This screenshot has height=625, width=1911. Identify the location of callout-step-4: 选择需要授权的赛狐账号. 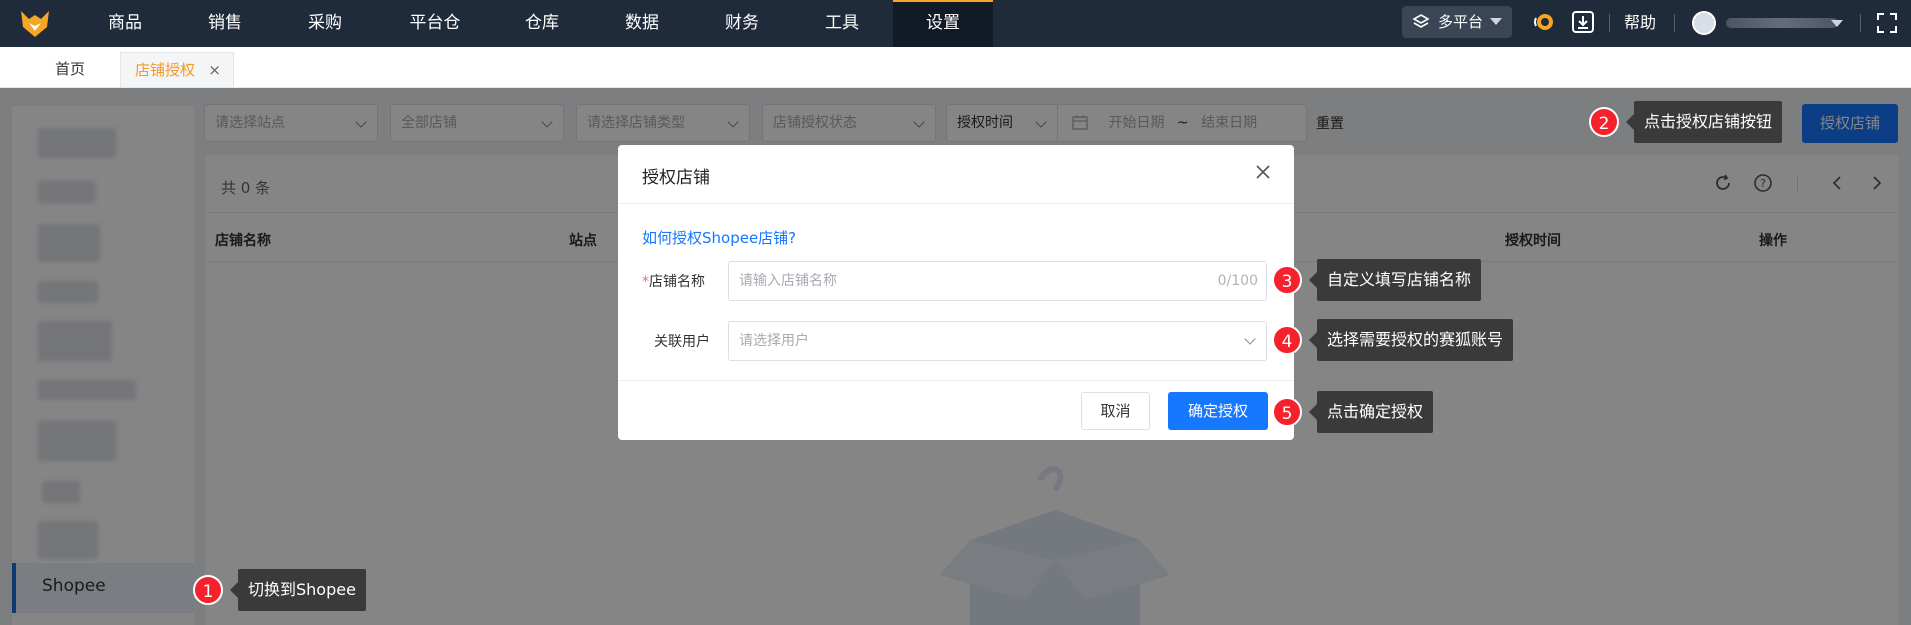
(1411, 340).